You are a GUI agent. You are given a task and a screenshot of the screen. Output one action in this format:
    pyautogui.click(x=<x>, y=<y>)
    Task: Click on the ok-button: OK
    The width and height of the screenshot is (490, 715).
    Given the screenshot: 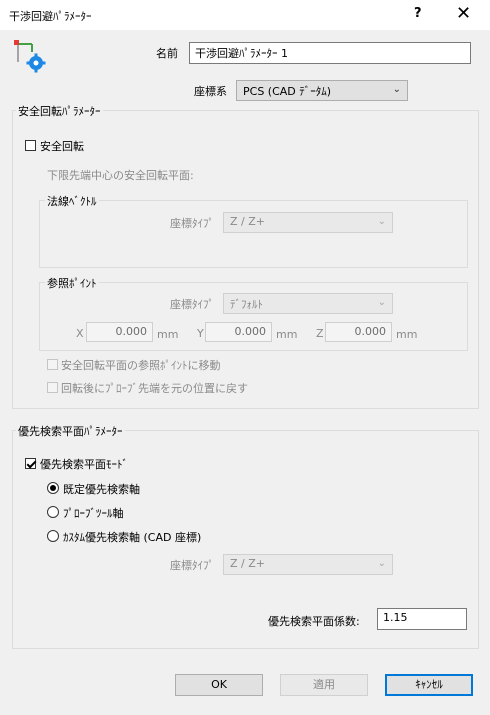 What is the action you would take?
    pyautogui.click(x=219, y=685)
    